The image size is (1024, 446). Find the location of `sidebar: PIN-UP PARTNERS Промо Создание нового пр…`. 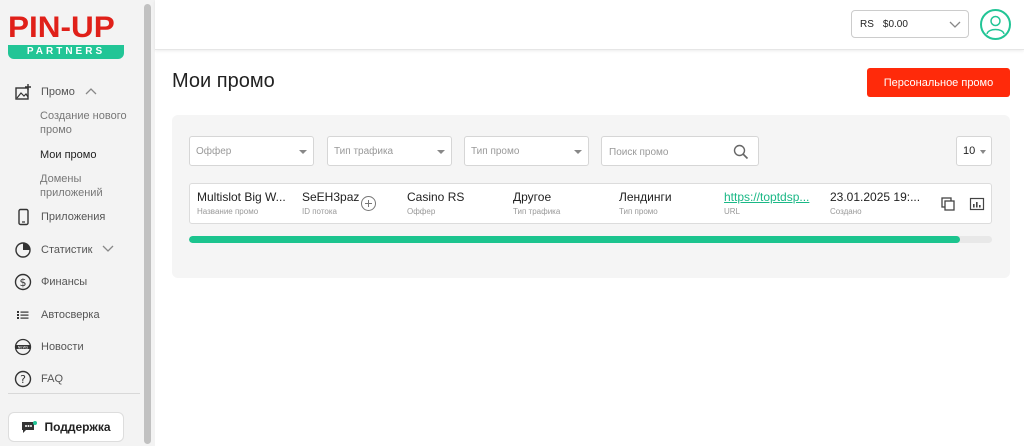

sidebar: PIN-UP PARTNERS Промо Создание нового пр… is located at coordinates (70, 223).